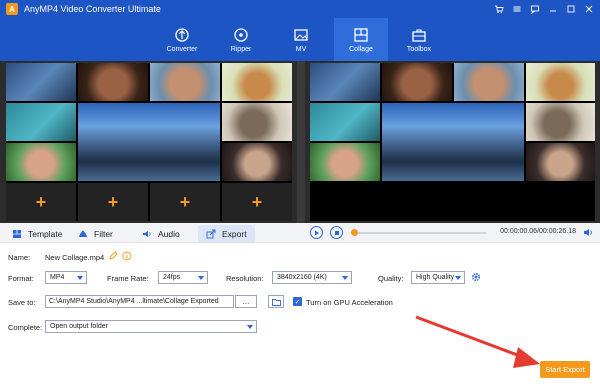 This screenshot has width=600, height=388. I want to click on close-icon, so click(589, 9).